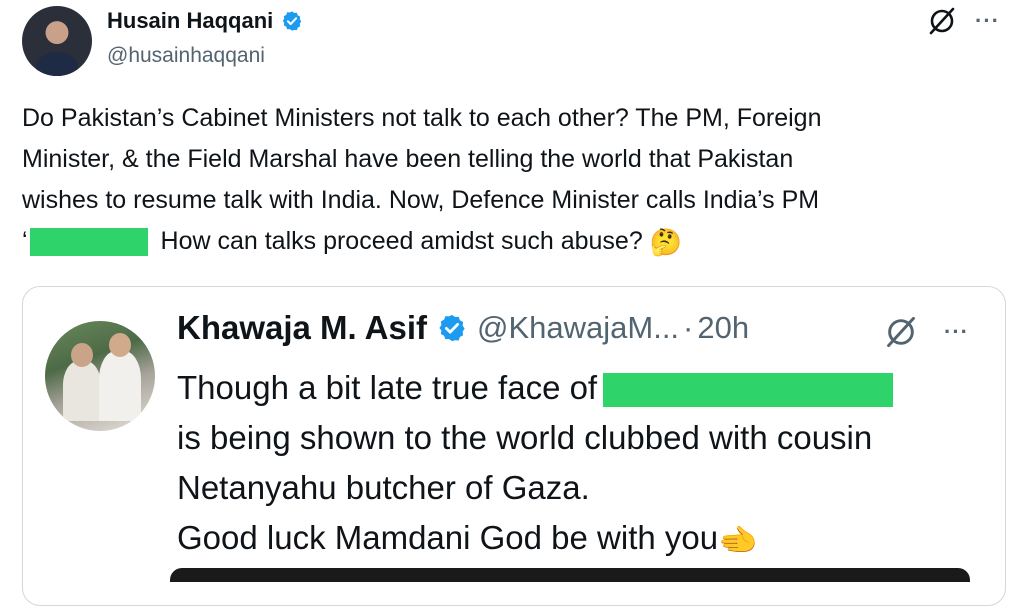 Image resolution: width=1024 pixels, height=606 pixels. I want to click on quoted-text-line: Good luck Mamdani God be with you🫲, so click(535, 539).